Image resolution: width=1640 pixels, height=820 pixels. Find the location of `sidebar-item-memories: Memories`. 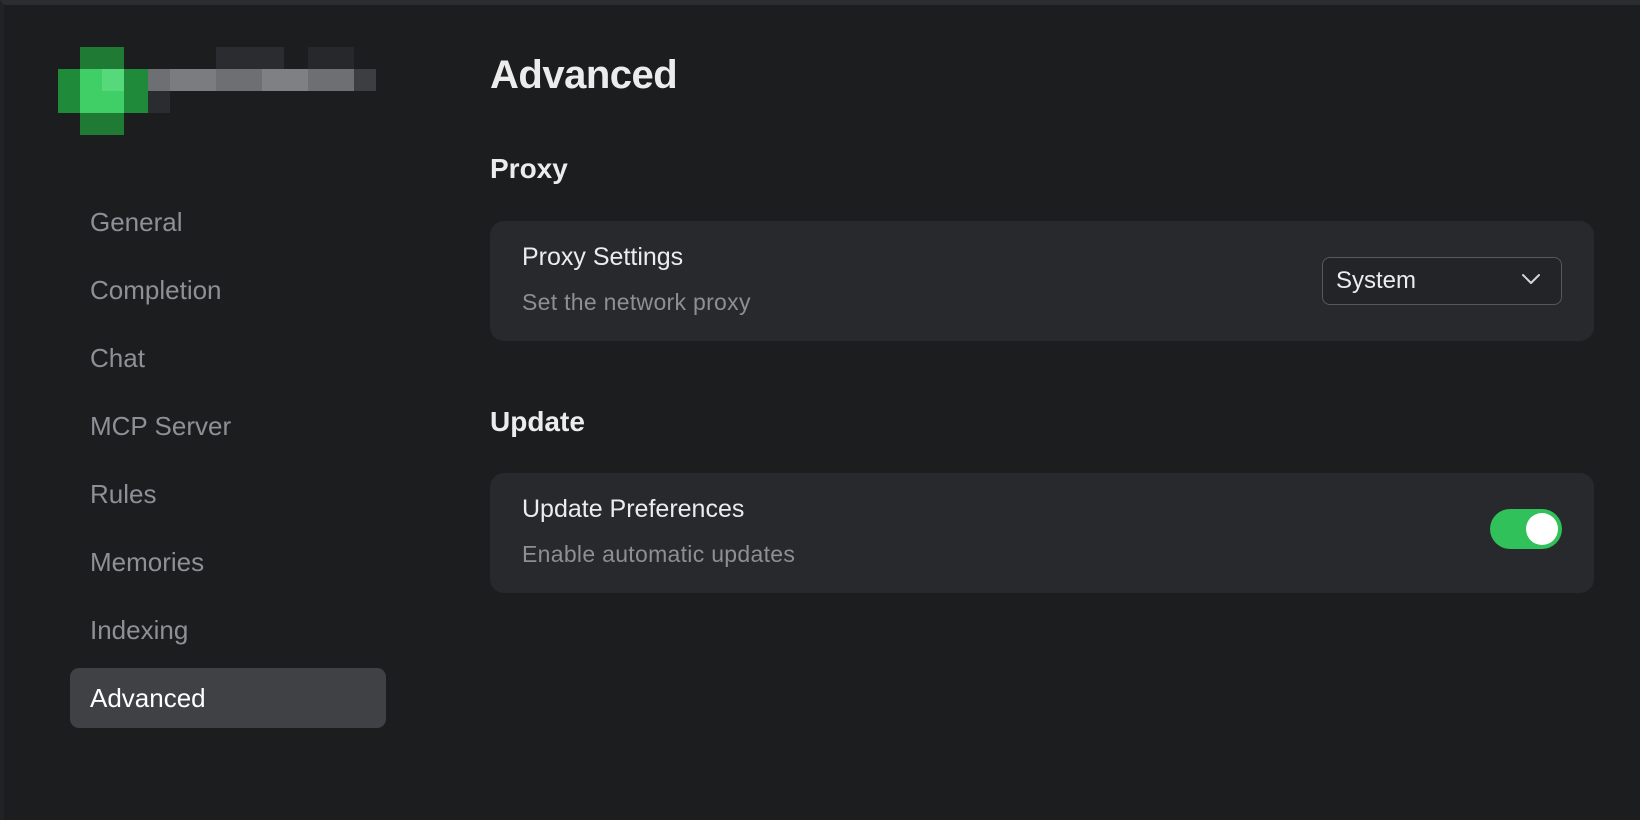

sidebar-item-memories: Memories is located at coordinates (228, 562).